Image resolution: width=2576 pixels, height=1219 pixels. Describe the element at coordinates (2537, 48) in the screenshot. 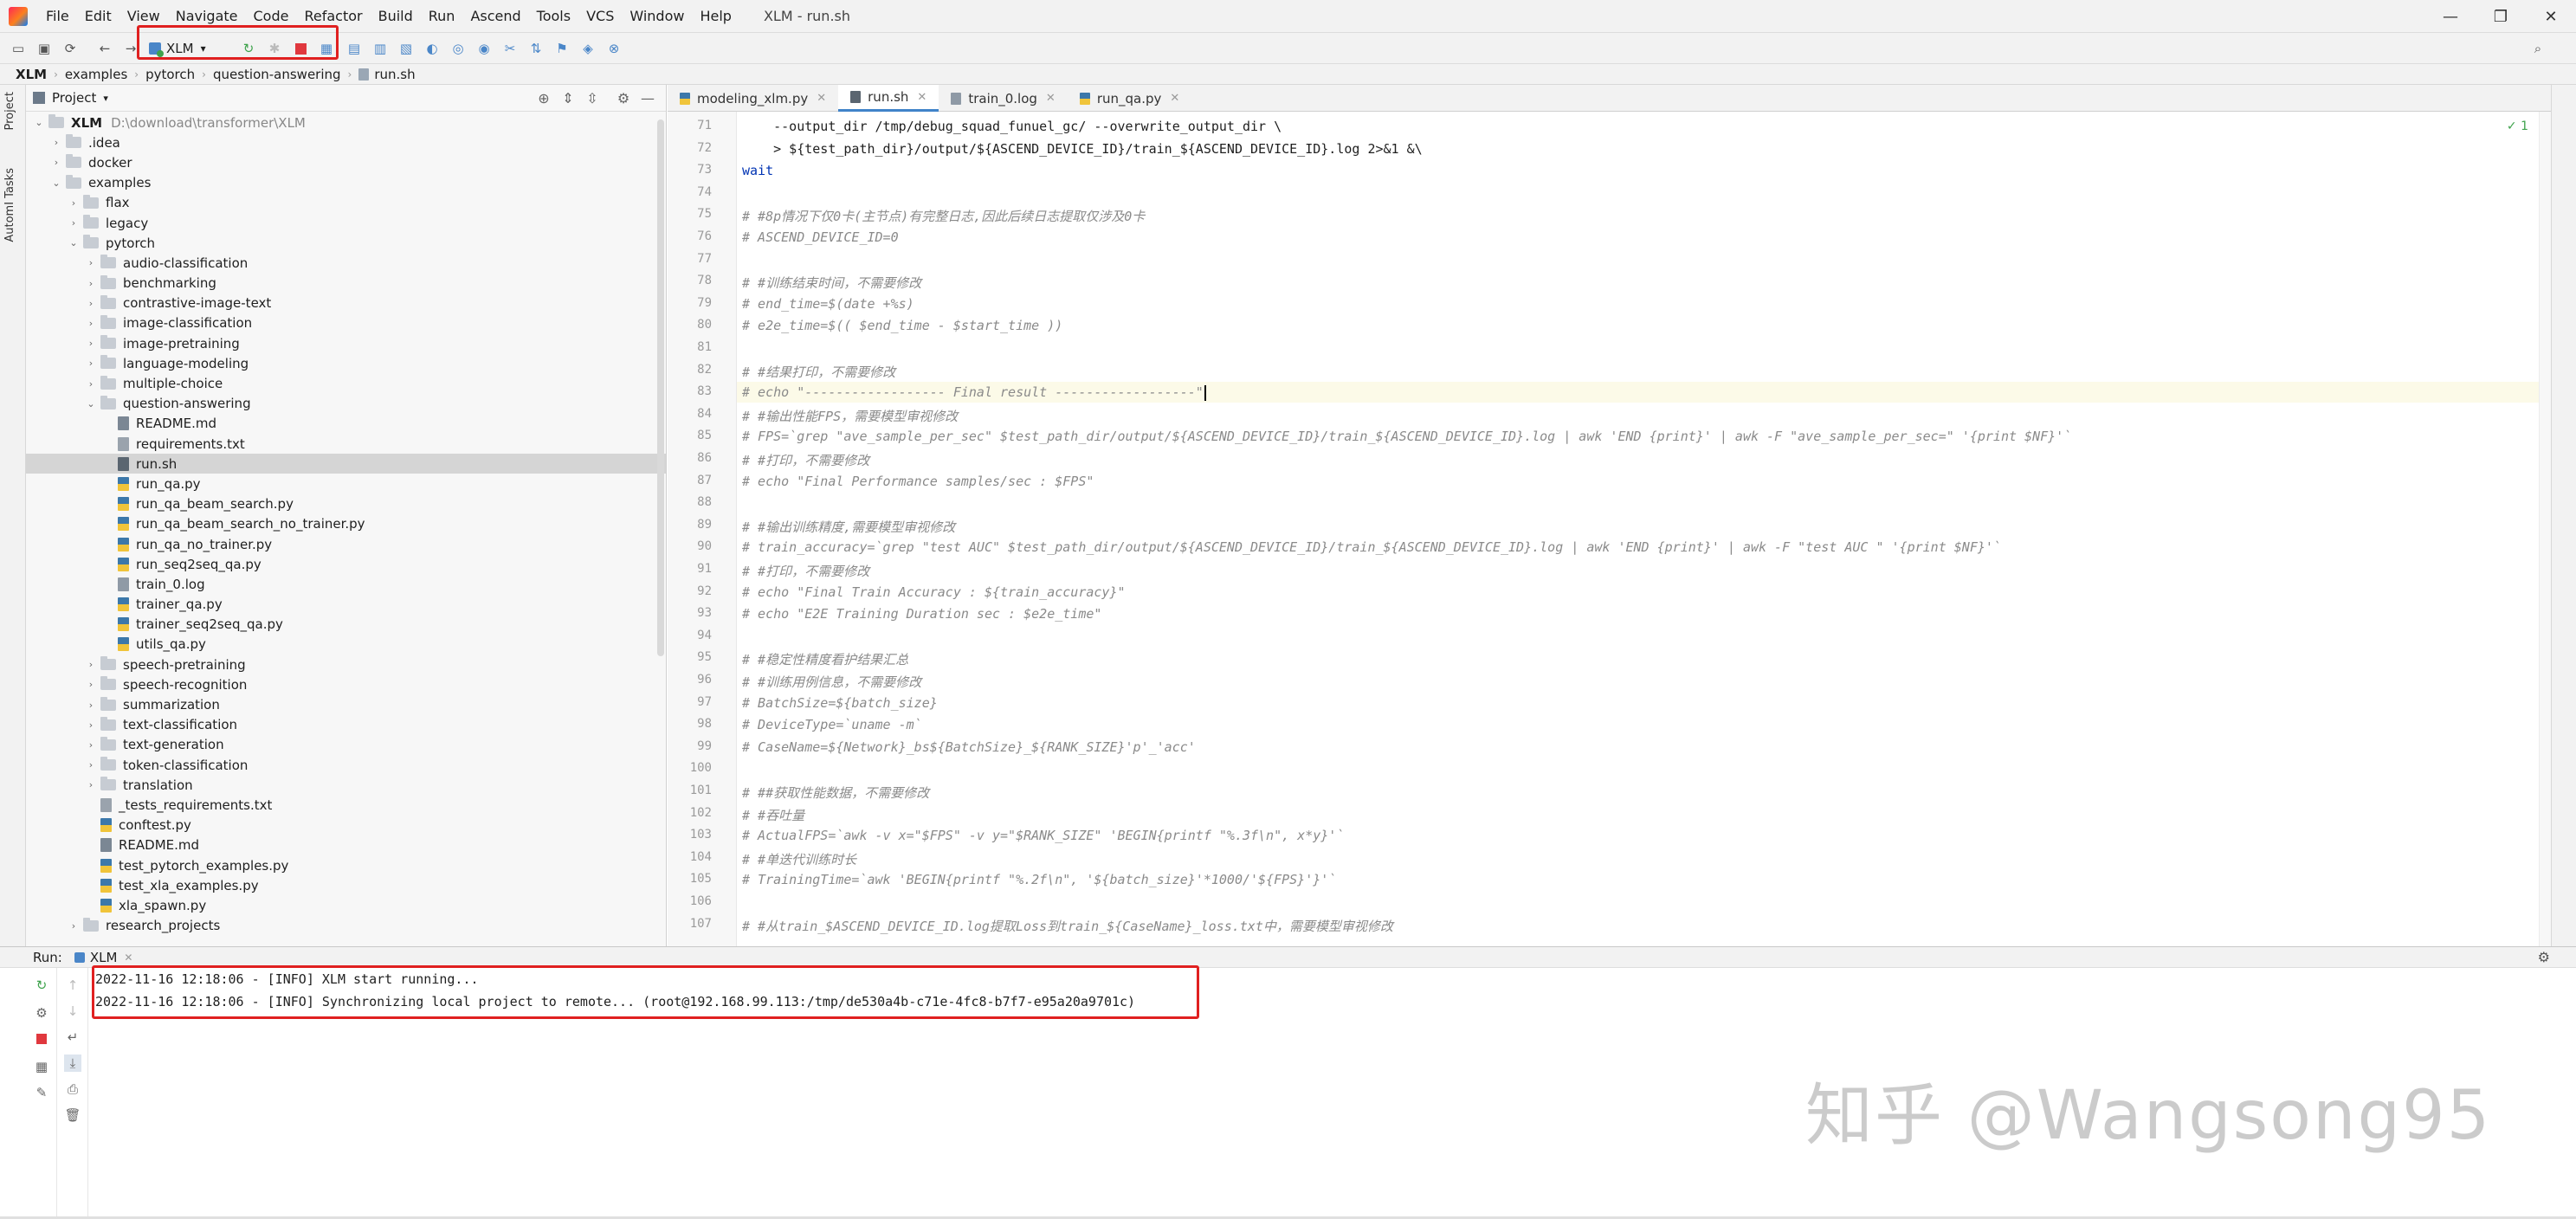

I see `search-everywhere-icon: ⌕` at that location.